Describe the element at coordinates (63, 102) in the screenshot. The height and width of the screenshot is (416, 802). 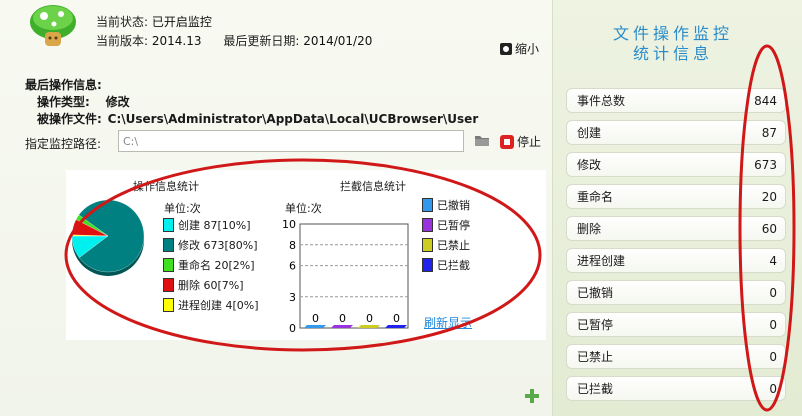
I see `op-type-label: 操作类型:` at that location.